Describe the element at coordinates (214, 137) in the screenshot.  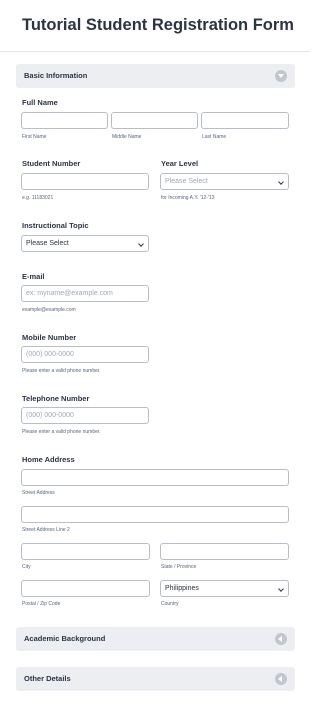
I see `last-name-sublabel: Last Name` at that location.